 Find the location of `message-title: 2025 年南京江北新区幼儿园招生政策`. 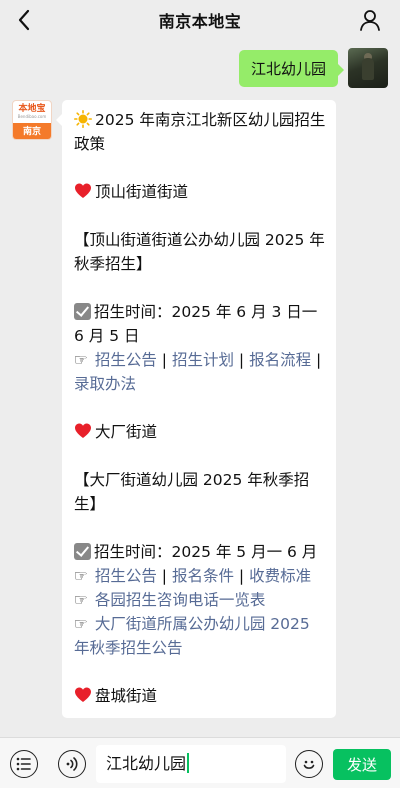

message-title: 2025 年南京江北新区幼儿园招生政策 is located at coordinates (200, 132).